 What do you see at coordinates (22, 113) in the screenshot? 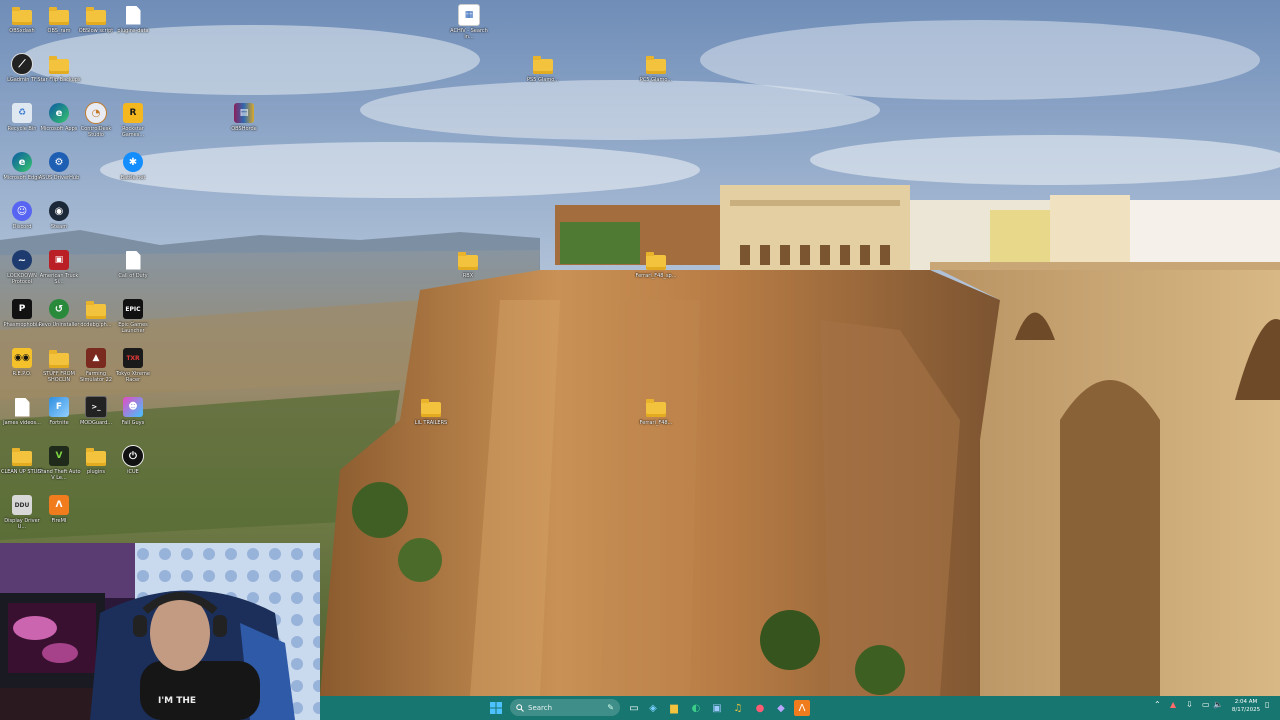
I see `recycle-bin-icon: ♻` at bounding box center [22, 113].